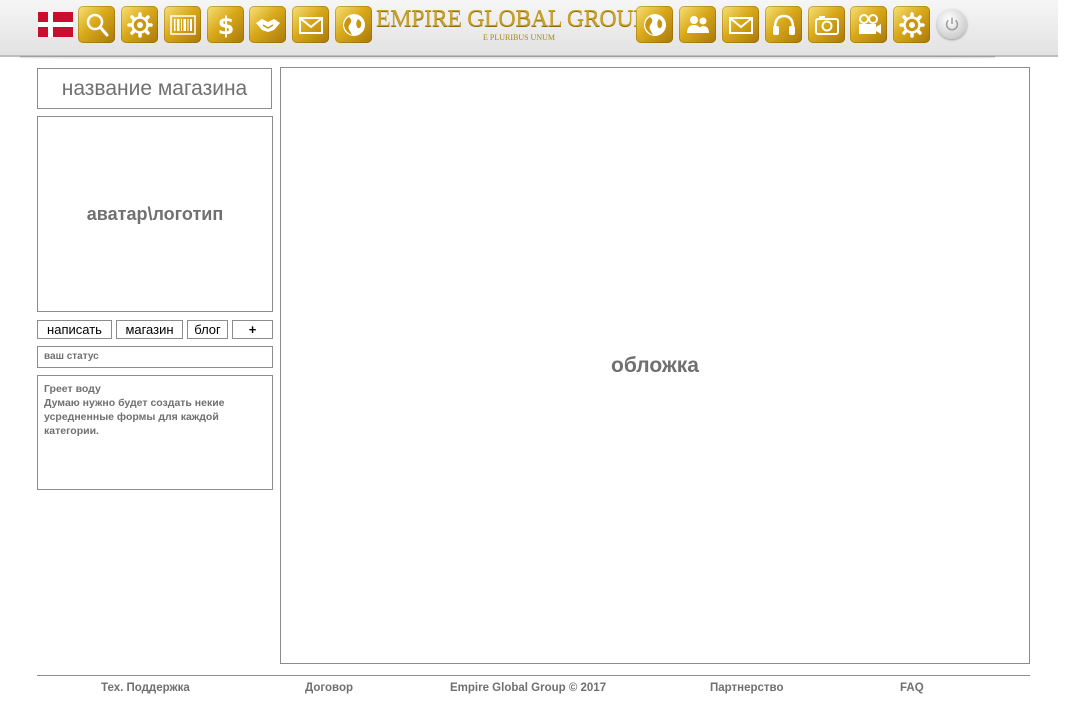  I want to click on dollar-icon: $, so click(225, 24).